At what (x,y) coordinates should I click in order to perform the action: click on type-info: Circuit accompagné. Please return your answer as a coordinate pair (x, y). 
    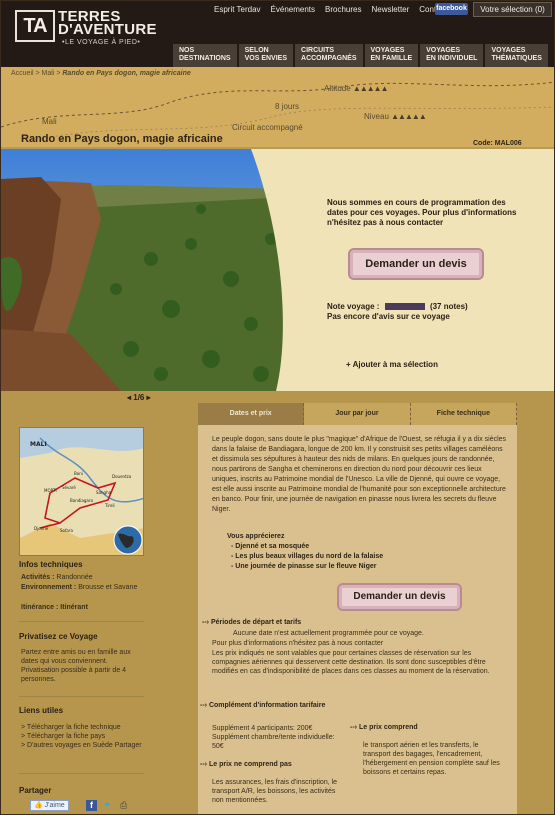
    Looking at the image, I should click on (267, 127).